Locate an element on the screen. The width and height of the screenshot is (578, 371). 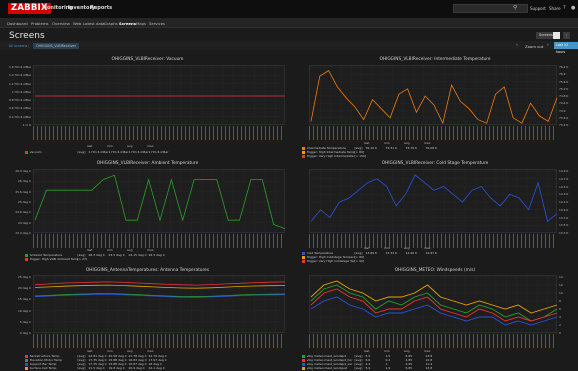
share-link: Share is located at coordinates (555, 8).